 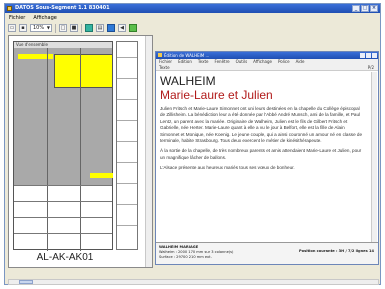 What do you see at coordinates (365, 8) in the screenshot?
I see `maximize-button: □` at bounding box center [365, 8].